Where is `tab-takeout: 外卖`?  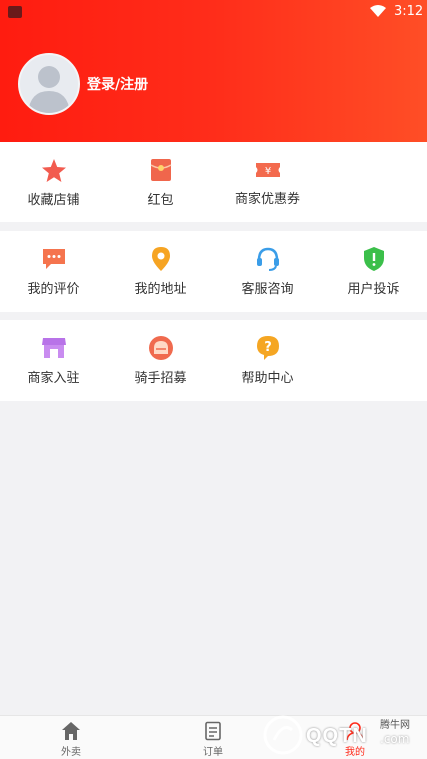
tab-takeout: 外卖 is located at coordinates (71, 737).